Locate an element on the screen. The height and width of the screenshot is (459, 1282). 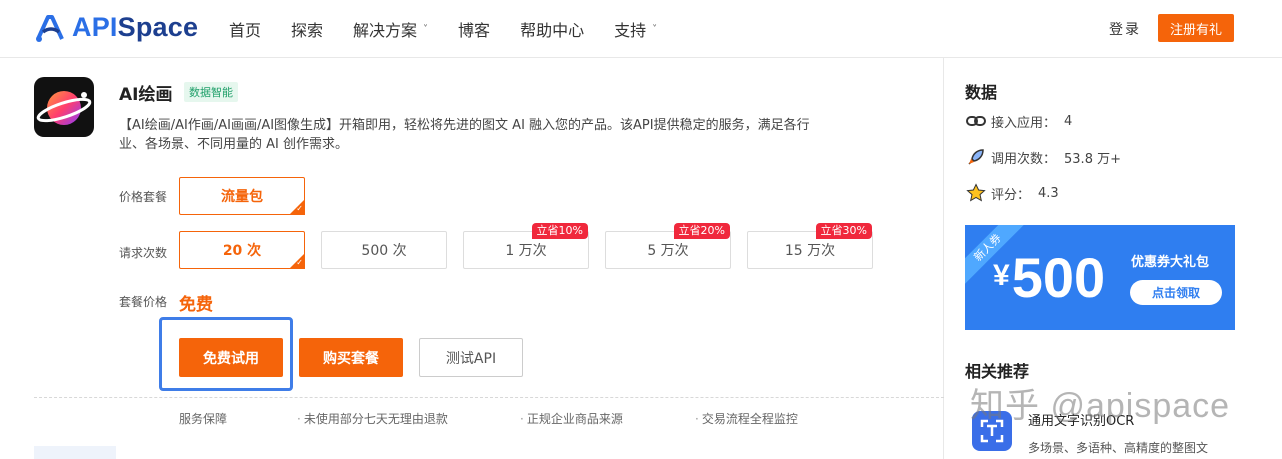
buy-package-button: 购买套餐 is located at coordinates (351, 357).